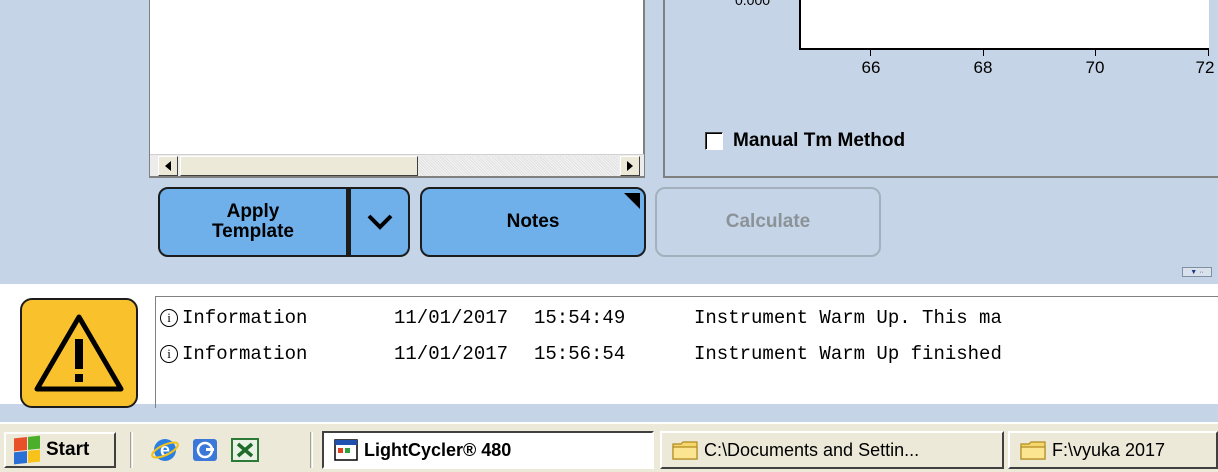 The width and height of the screenshot is (1218, 472). Describe the element at coordinates (252, 231) in the screenshot. I see `apply-template-label-line2: Template` at that location.